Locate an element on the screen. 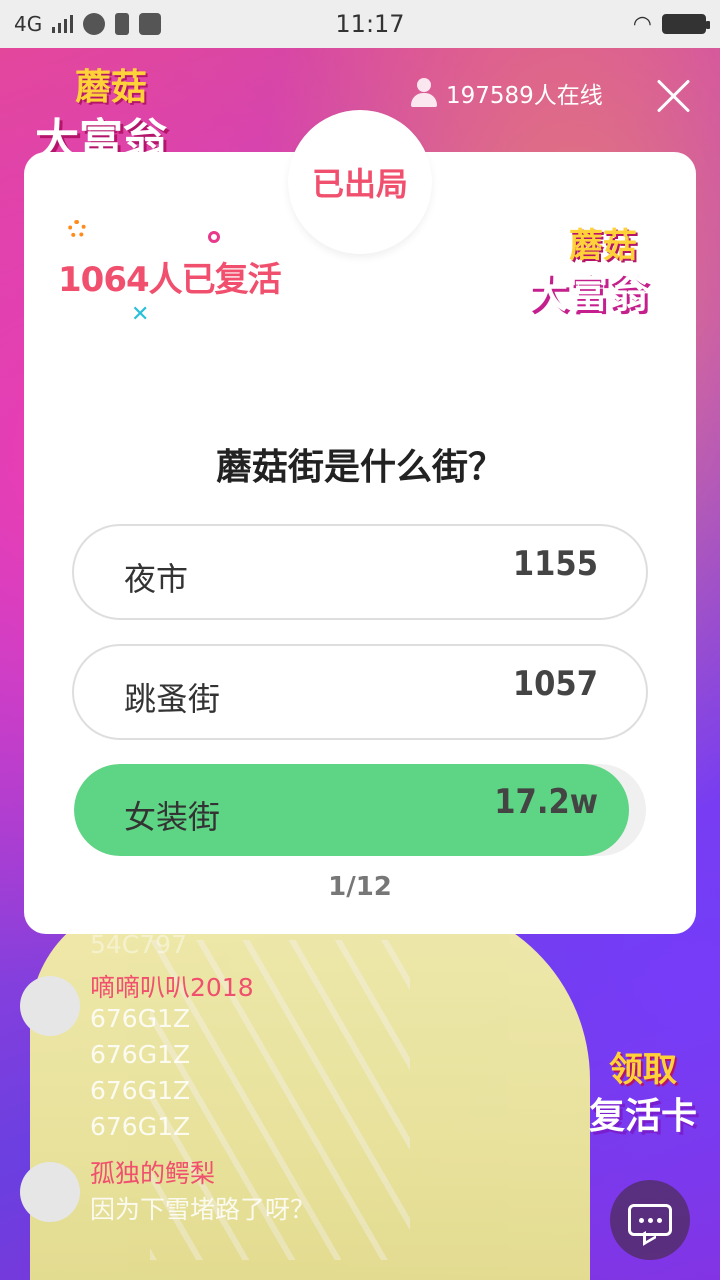 This screenshot has height=1280, width=720. elimination-badge: 已出局 is located at coordinates (360, 182).